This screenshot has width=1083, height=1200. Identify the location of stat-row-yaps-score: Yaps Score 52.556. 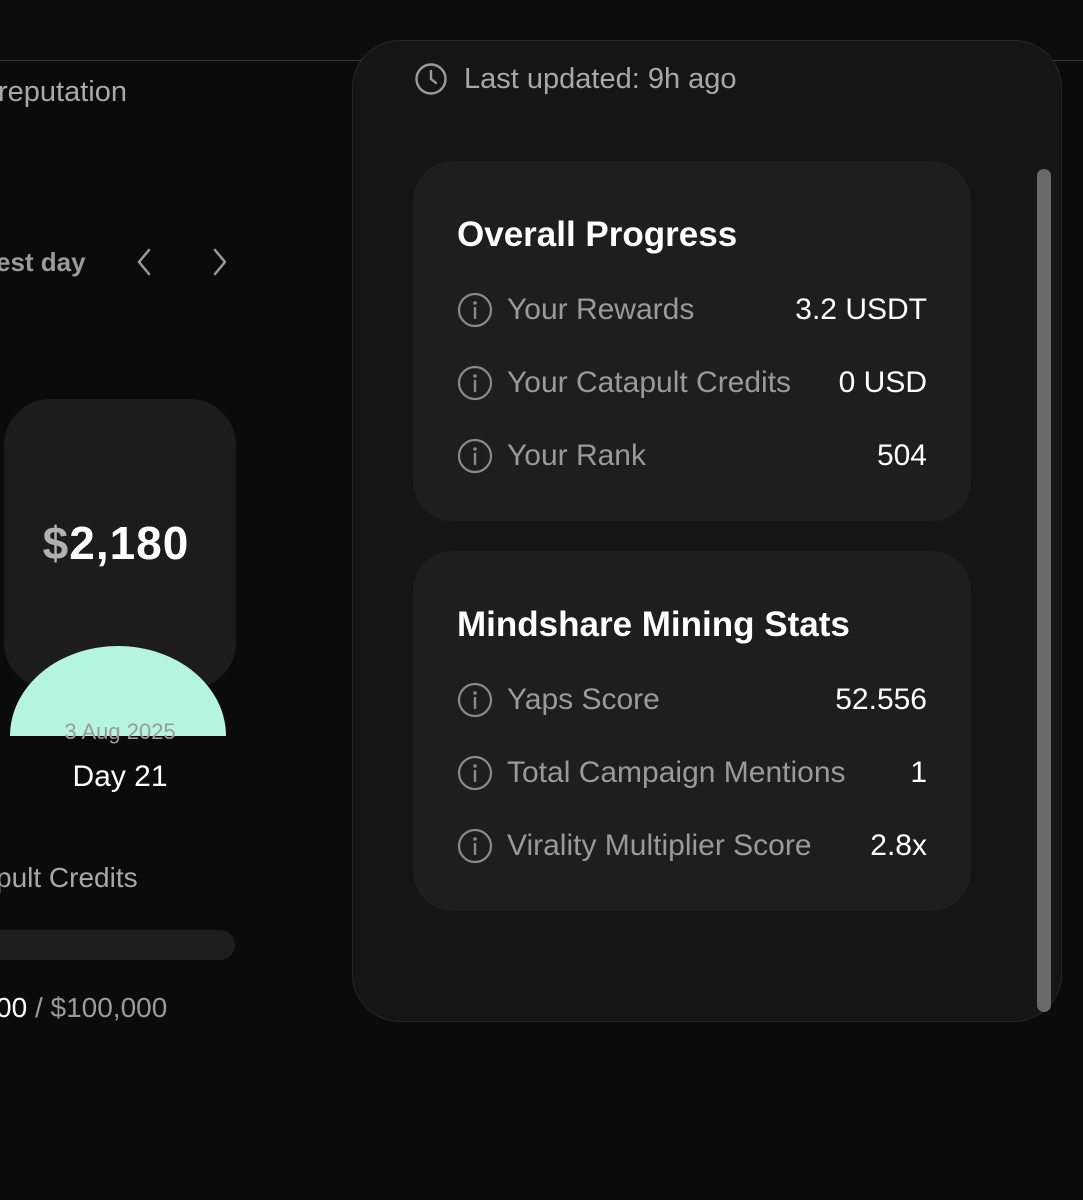
(692, 700).